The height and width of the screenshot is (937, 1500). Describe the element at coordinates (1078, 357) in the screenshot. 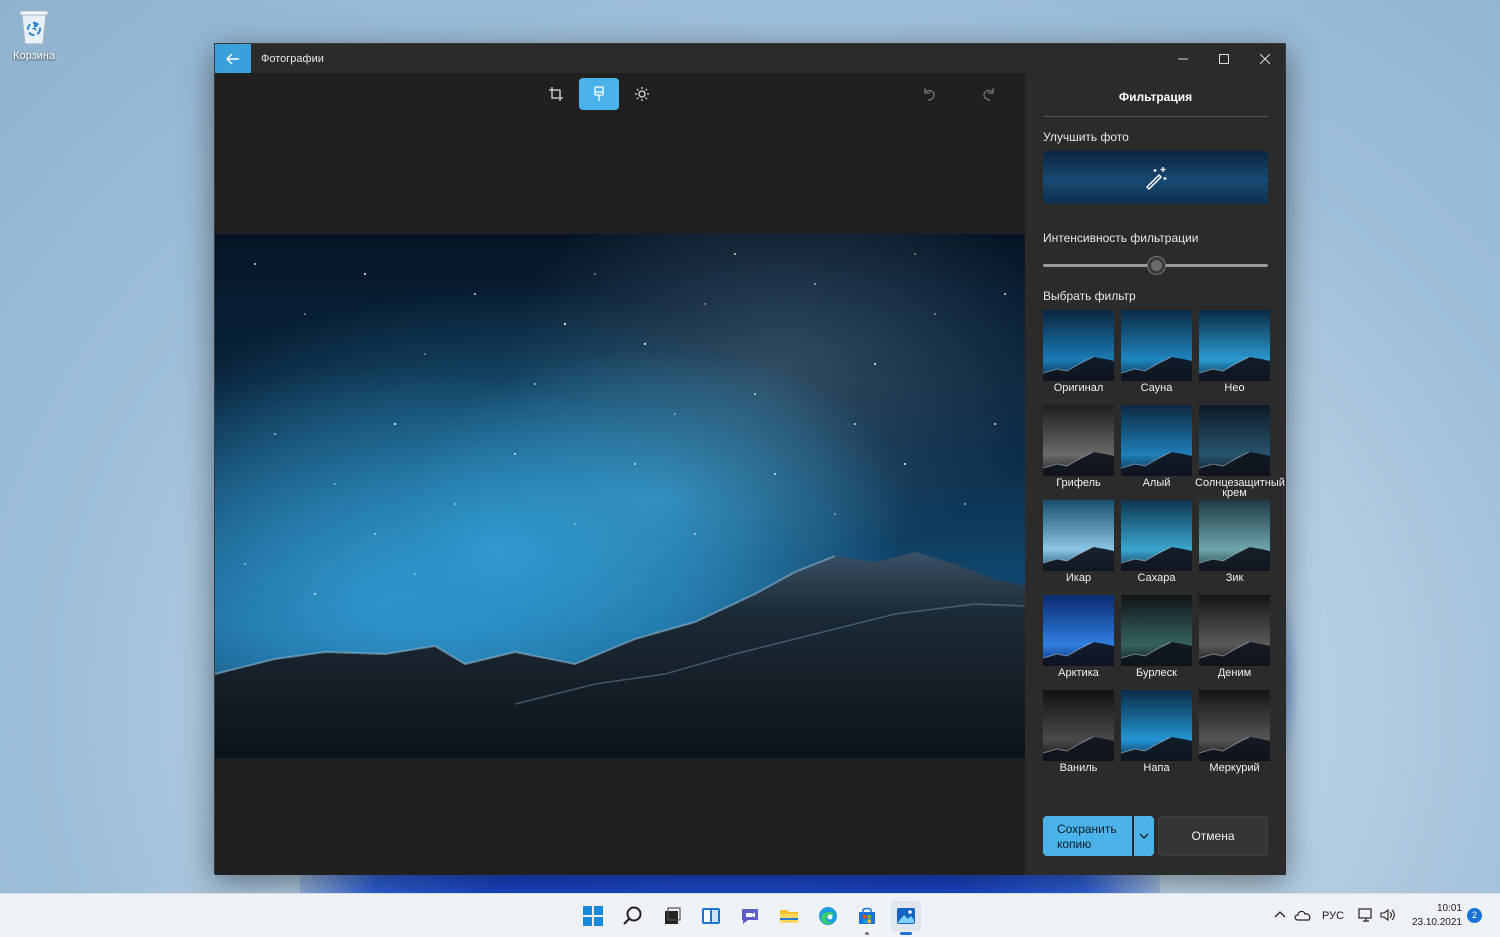

I see `filter-option: Оригинал` at that location.